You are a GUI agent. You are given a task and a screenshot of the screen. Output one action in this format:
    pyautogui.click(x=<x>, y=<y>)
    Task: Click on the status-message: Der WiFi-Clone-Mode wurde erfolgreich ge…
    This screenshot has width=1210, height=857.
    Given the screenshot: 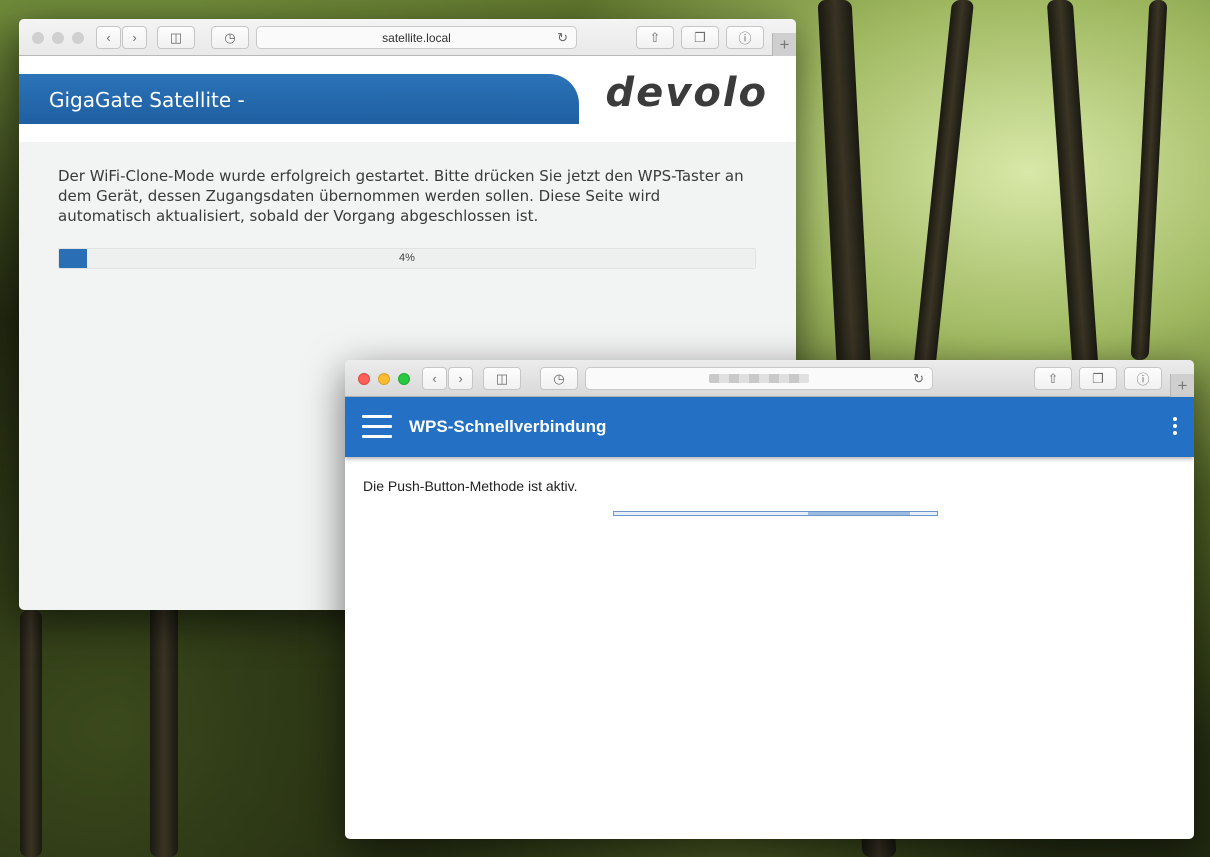 What is the action you would take?
    pyautogui.click(x=401, y=196)
    